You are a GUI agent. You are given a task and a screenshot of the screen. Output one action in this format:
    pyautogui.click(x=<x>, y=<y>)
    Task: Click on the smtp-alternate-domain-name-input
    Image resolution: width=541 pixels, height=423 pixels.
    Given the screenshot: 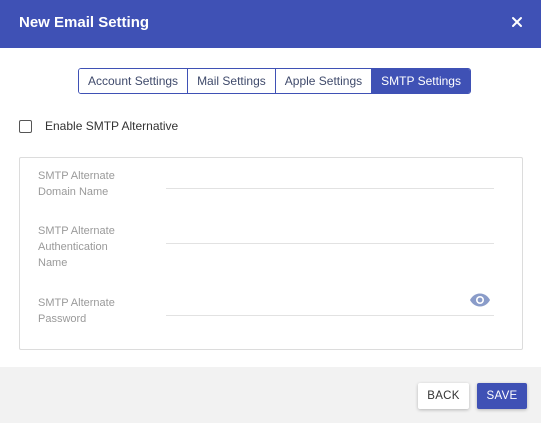 What is the action you would take?
    pyautogui.click(x=330, y=179)
    